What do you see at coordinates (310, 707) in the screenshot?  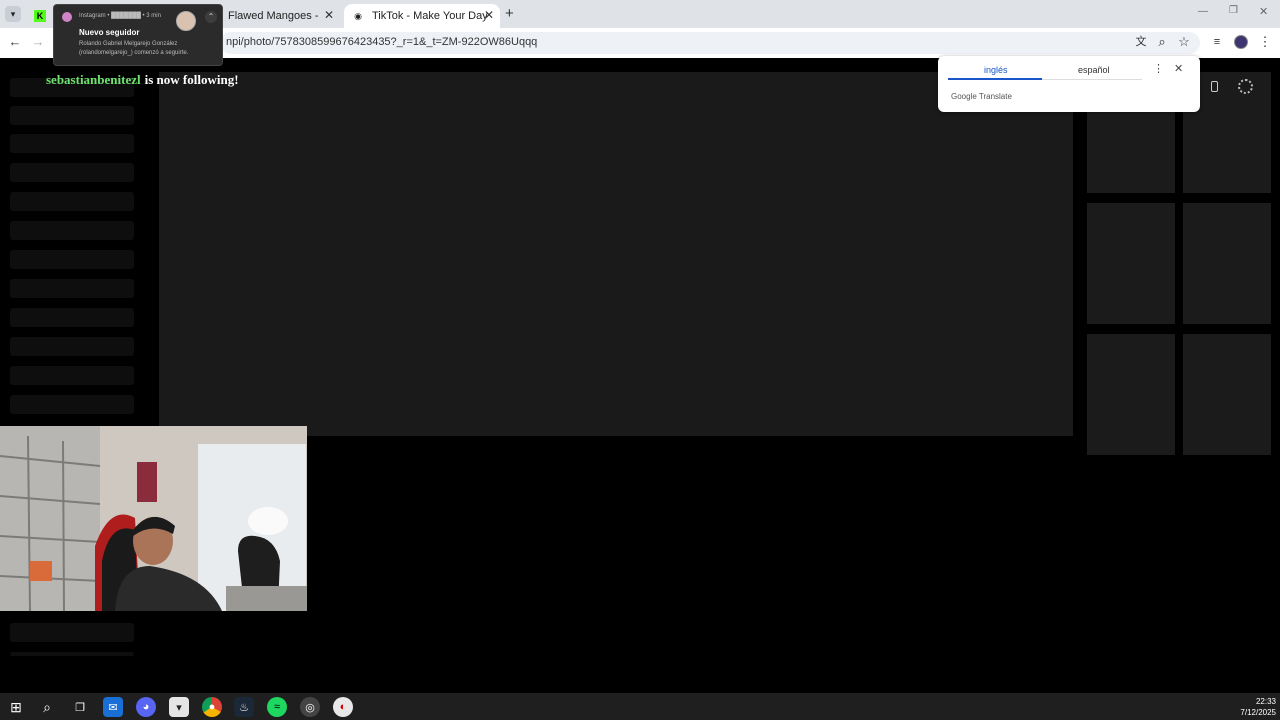 I see `obs-icon: ◎` at bounding box center [310, 707].